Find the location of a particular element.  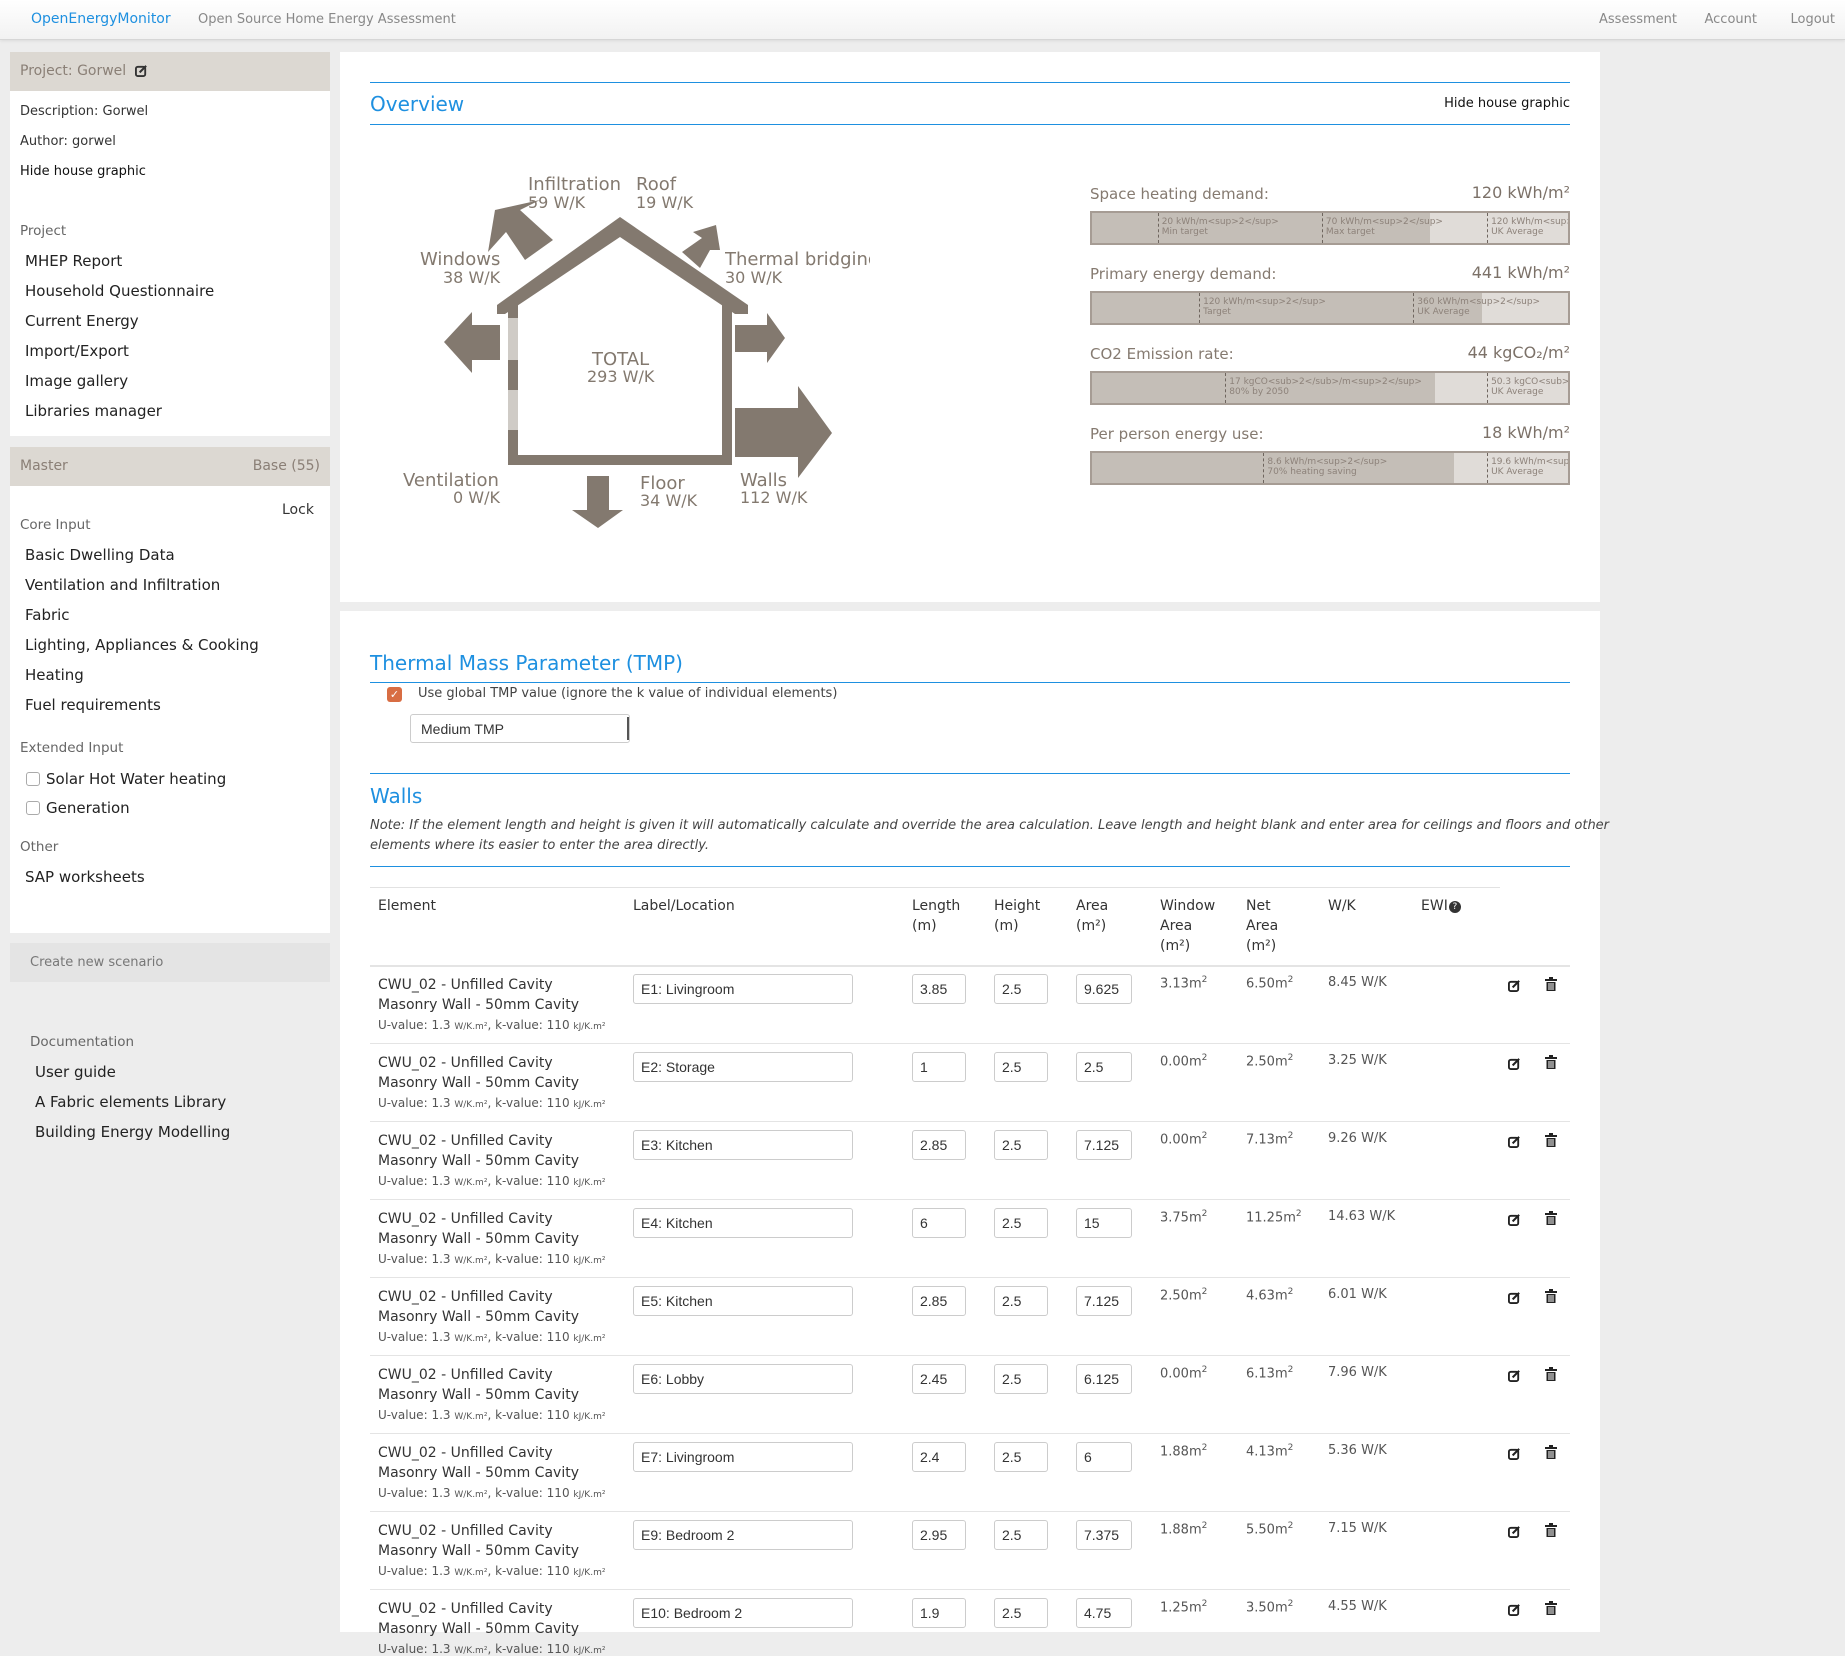

brand-link: OpenEnergyMonitor is located at coordinates (101, 19).